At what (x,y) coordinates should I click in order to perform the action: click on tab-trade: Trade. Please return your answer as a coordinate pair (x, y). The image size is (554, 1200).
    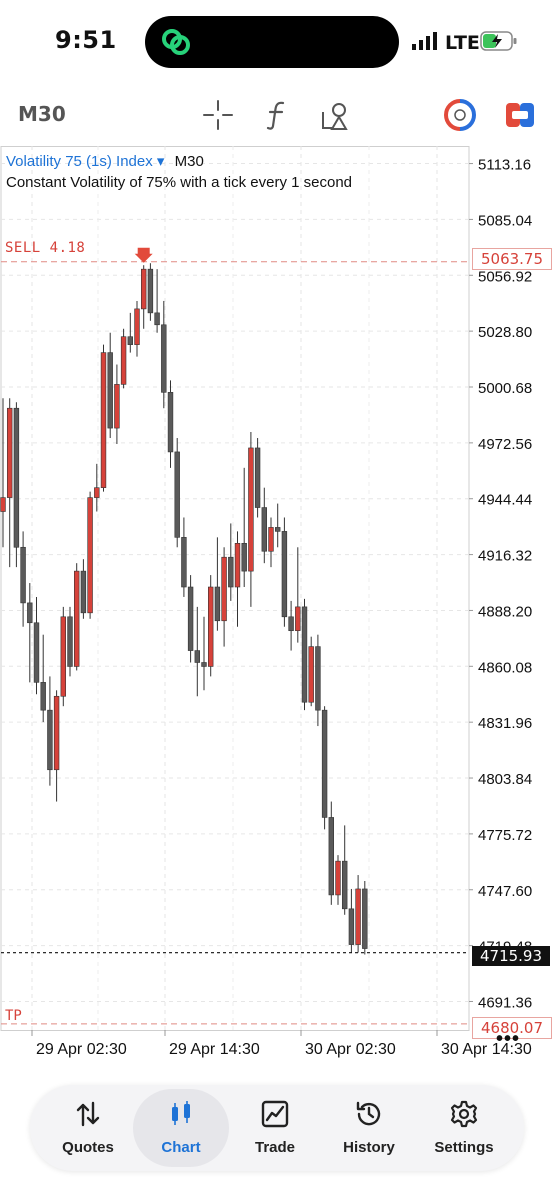
    Looking at the image, I should click on (275, 1128).